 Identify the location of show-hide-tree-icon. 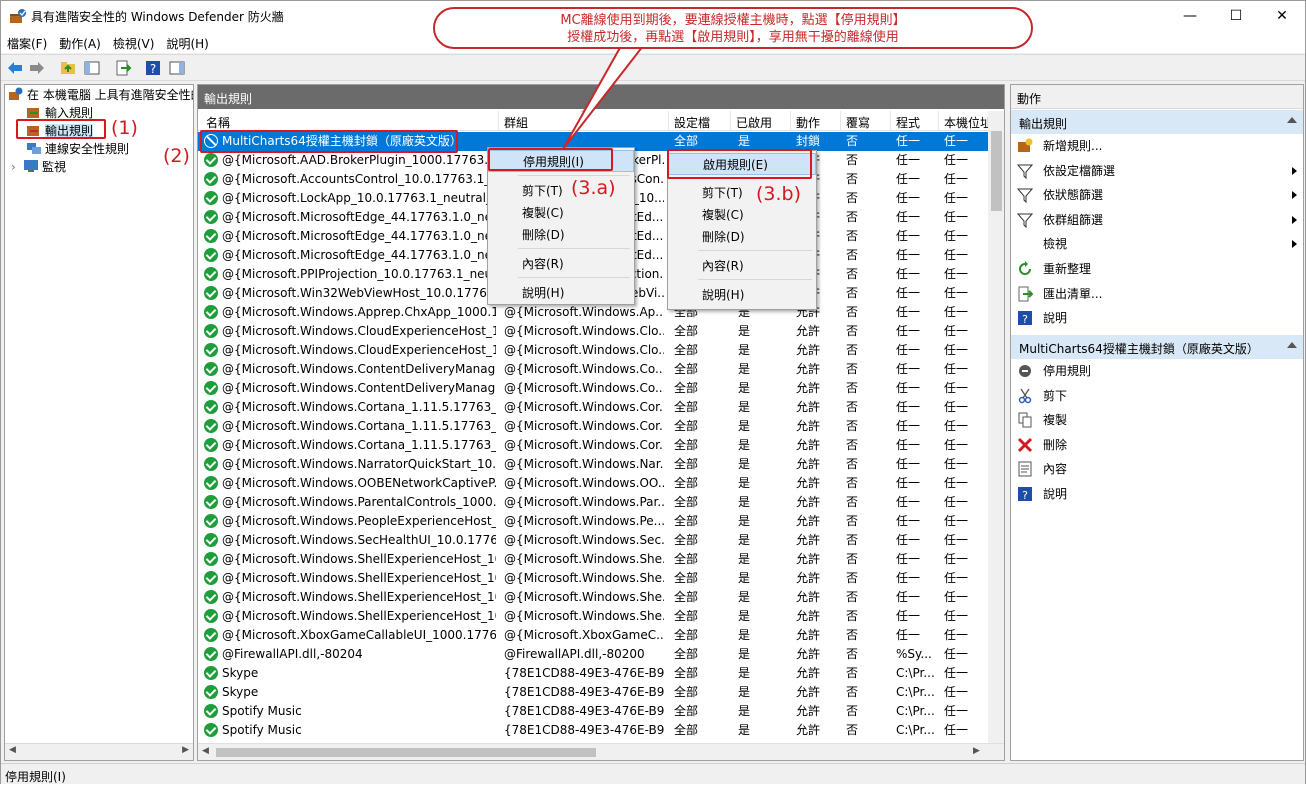
(92, 68).